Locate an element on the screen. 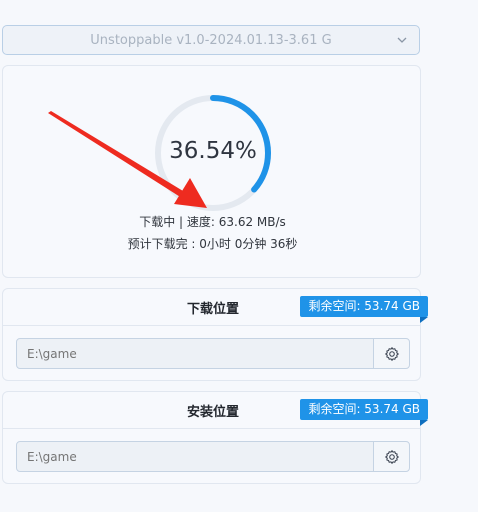 The height and width of the screenshot is (512, 478). estimated-time-remaining: 预计下载完 : 0小时 0分钟 36秒 is located at coordinates (212, 244).